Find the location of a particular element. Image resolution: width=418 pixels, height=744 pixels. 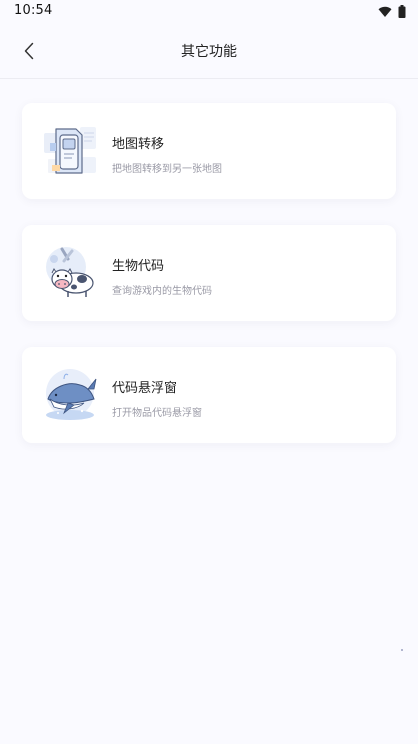

status-time: 10:54 is located at coordinates (33, 10).